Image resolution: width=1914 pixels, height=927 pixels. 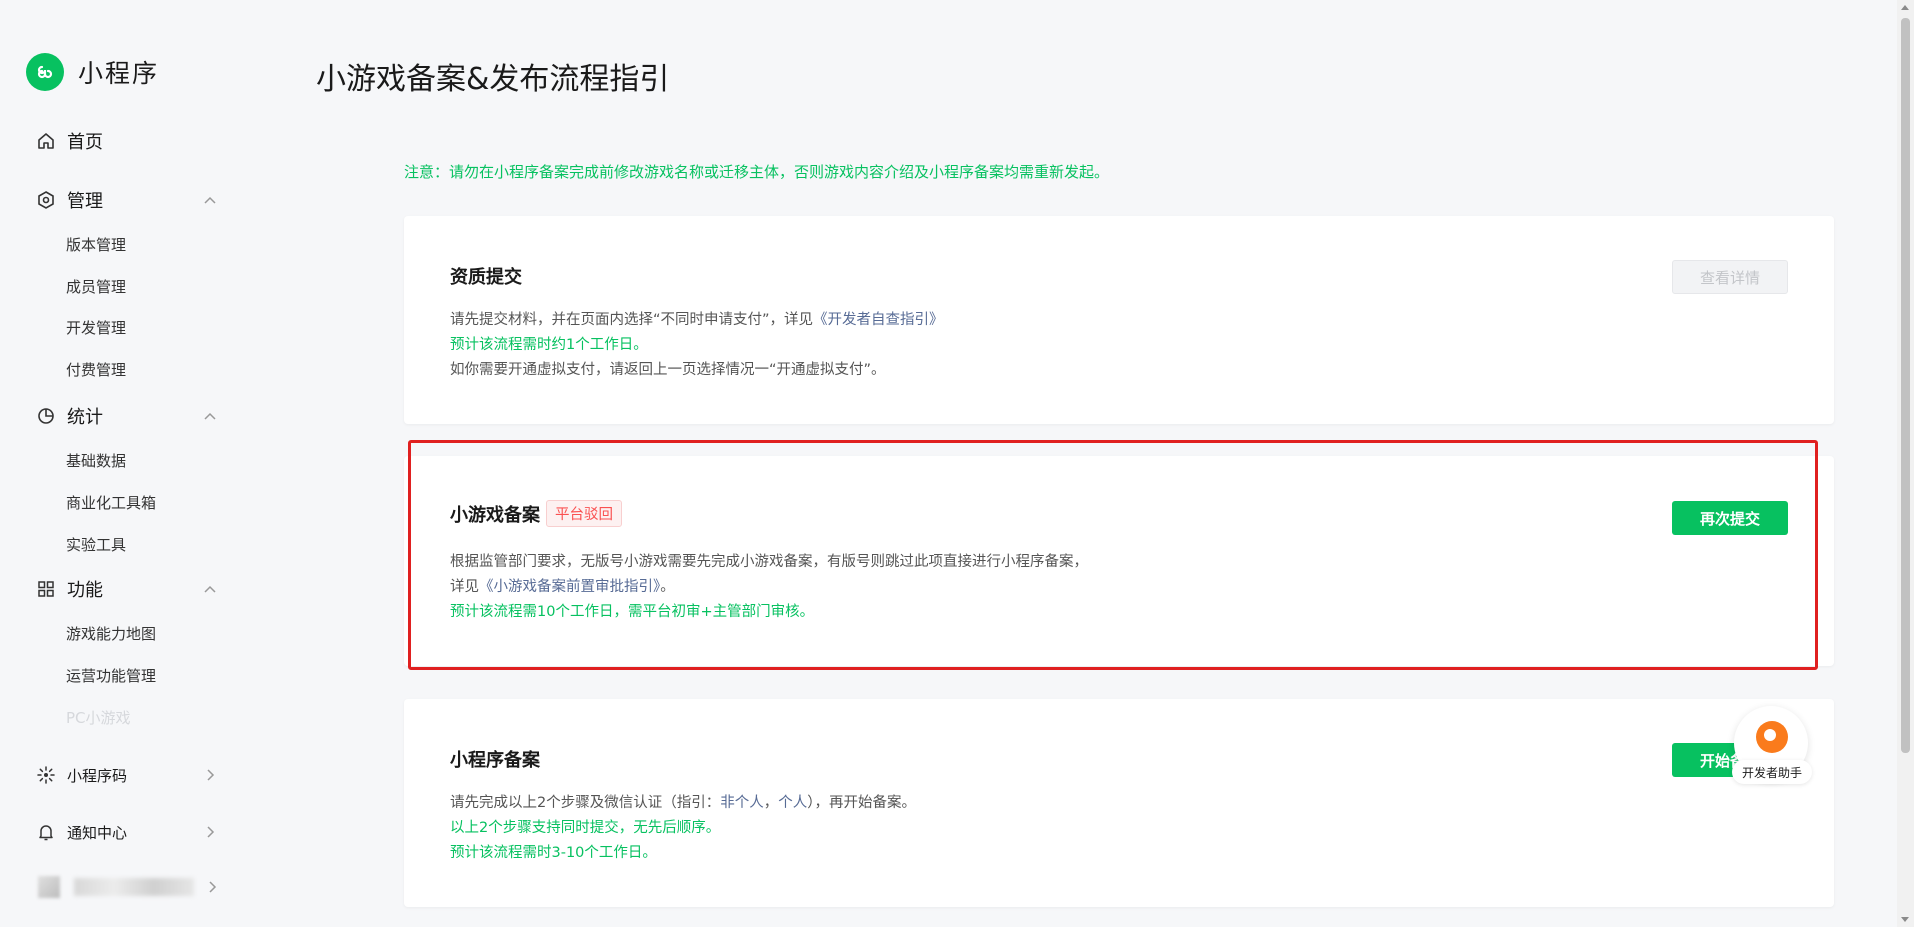 What do you see at coordinates (1905, 385) in the screenshot?
I see `scroll-thumb` at bounding box center [1905, 385].